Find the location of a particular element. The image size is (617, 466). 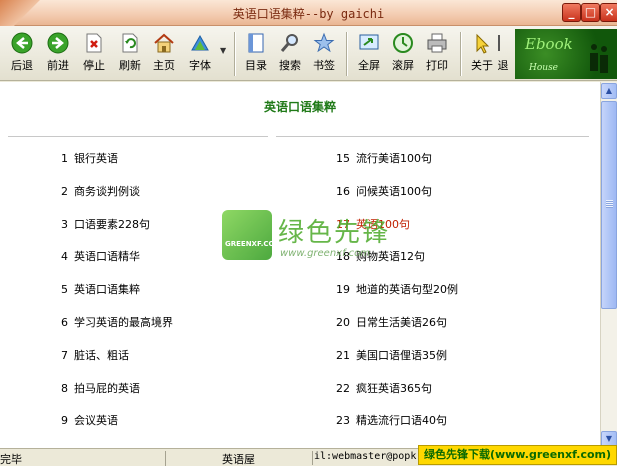

close-button: × is located at coordinates (608, 12).